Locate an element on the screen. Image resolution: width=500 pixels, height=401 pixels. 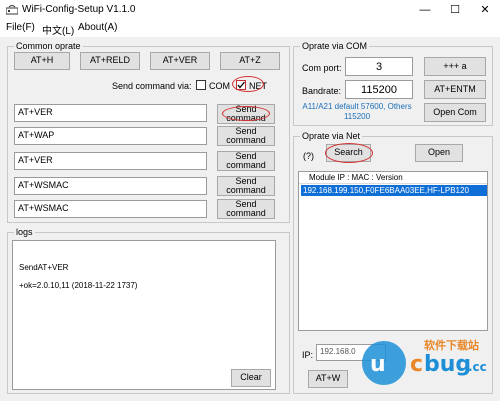
com-checkbox is located at coordinates (201, 85).